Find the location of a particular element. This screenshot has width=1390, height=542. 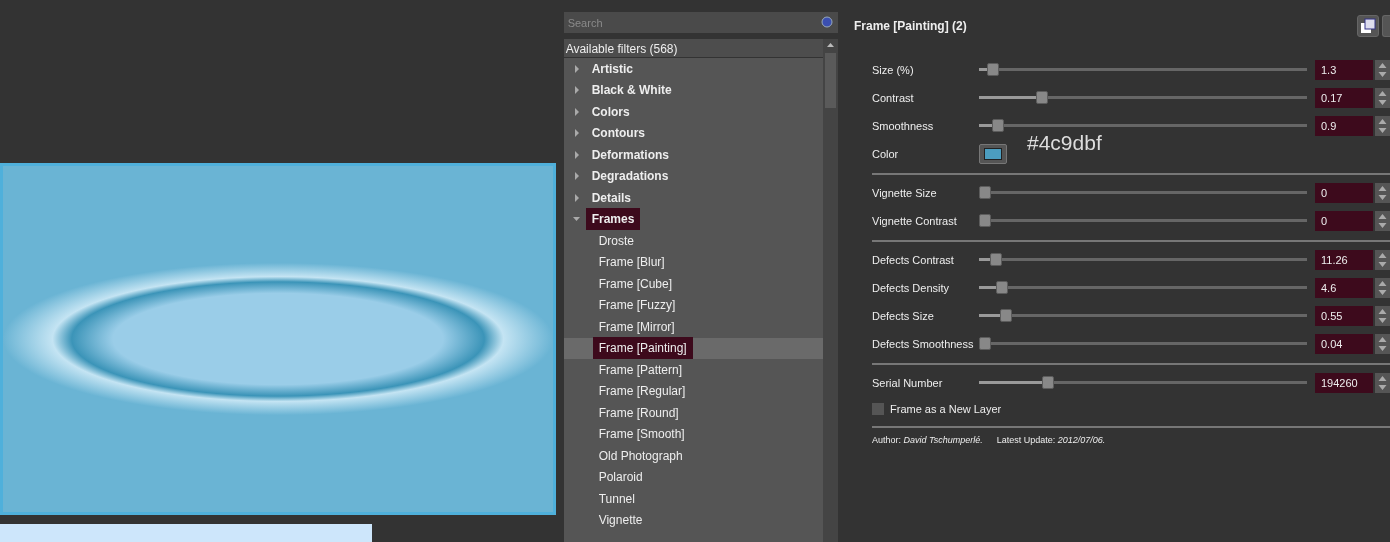

tree-category: Degradations is located at coordinates (630, 176).